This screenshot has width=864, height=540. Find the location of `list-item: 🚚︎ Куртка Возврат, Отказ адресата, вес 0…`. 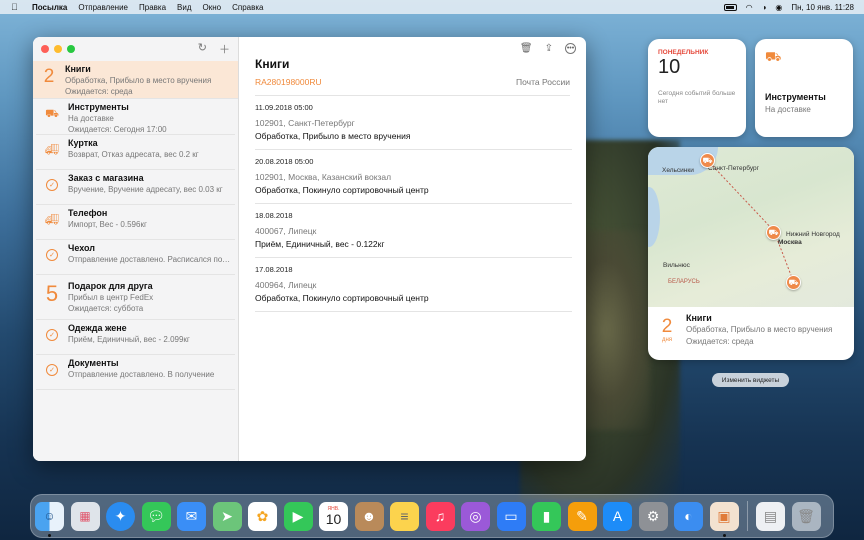

list-item: 🚚︎ Куртка Возврат, Отказ адресата, вес 0… is located at coordinates (135, 152).